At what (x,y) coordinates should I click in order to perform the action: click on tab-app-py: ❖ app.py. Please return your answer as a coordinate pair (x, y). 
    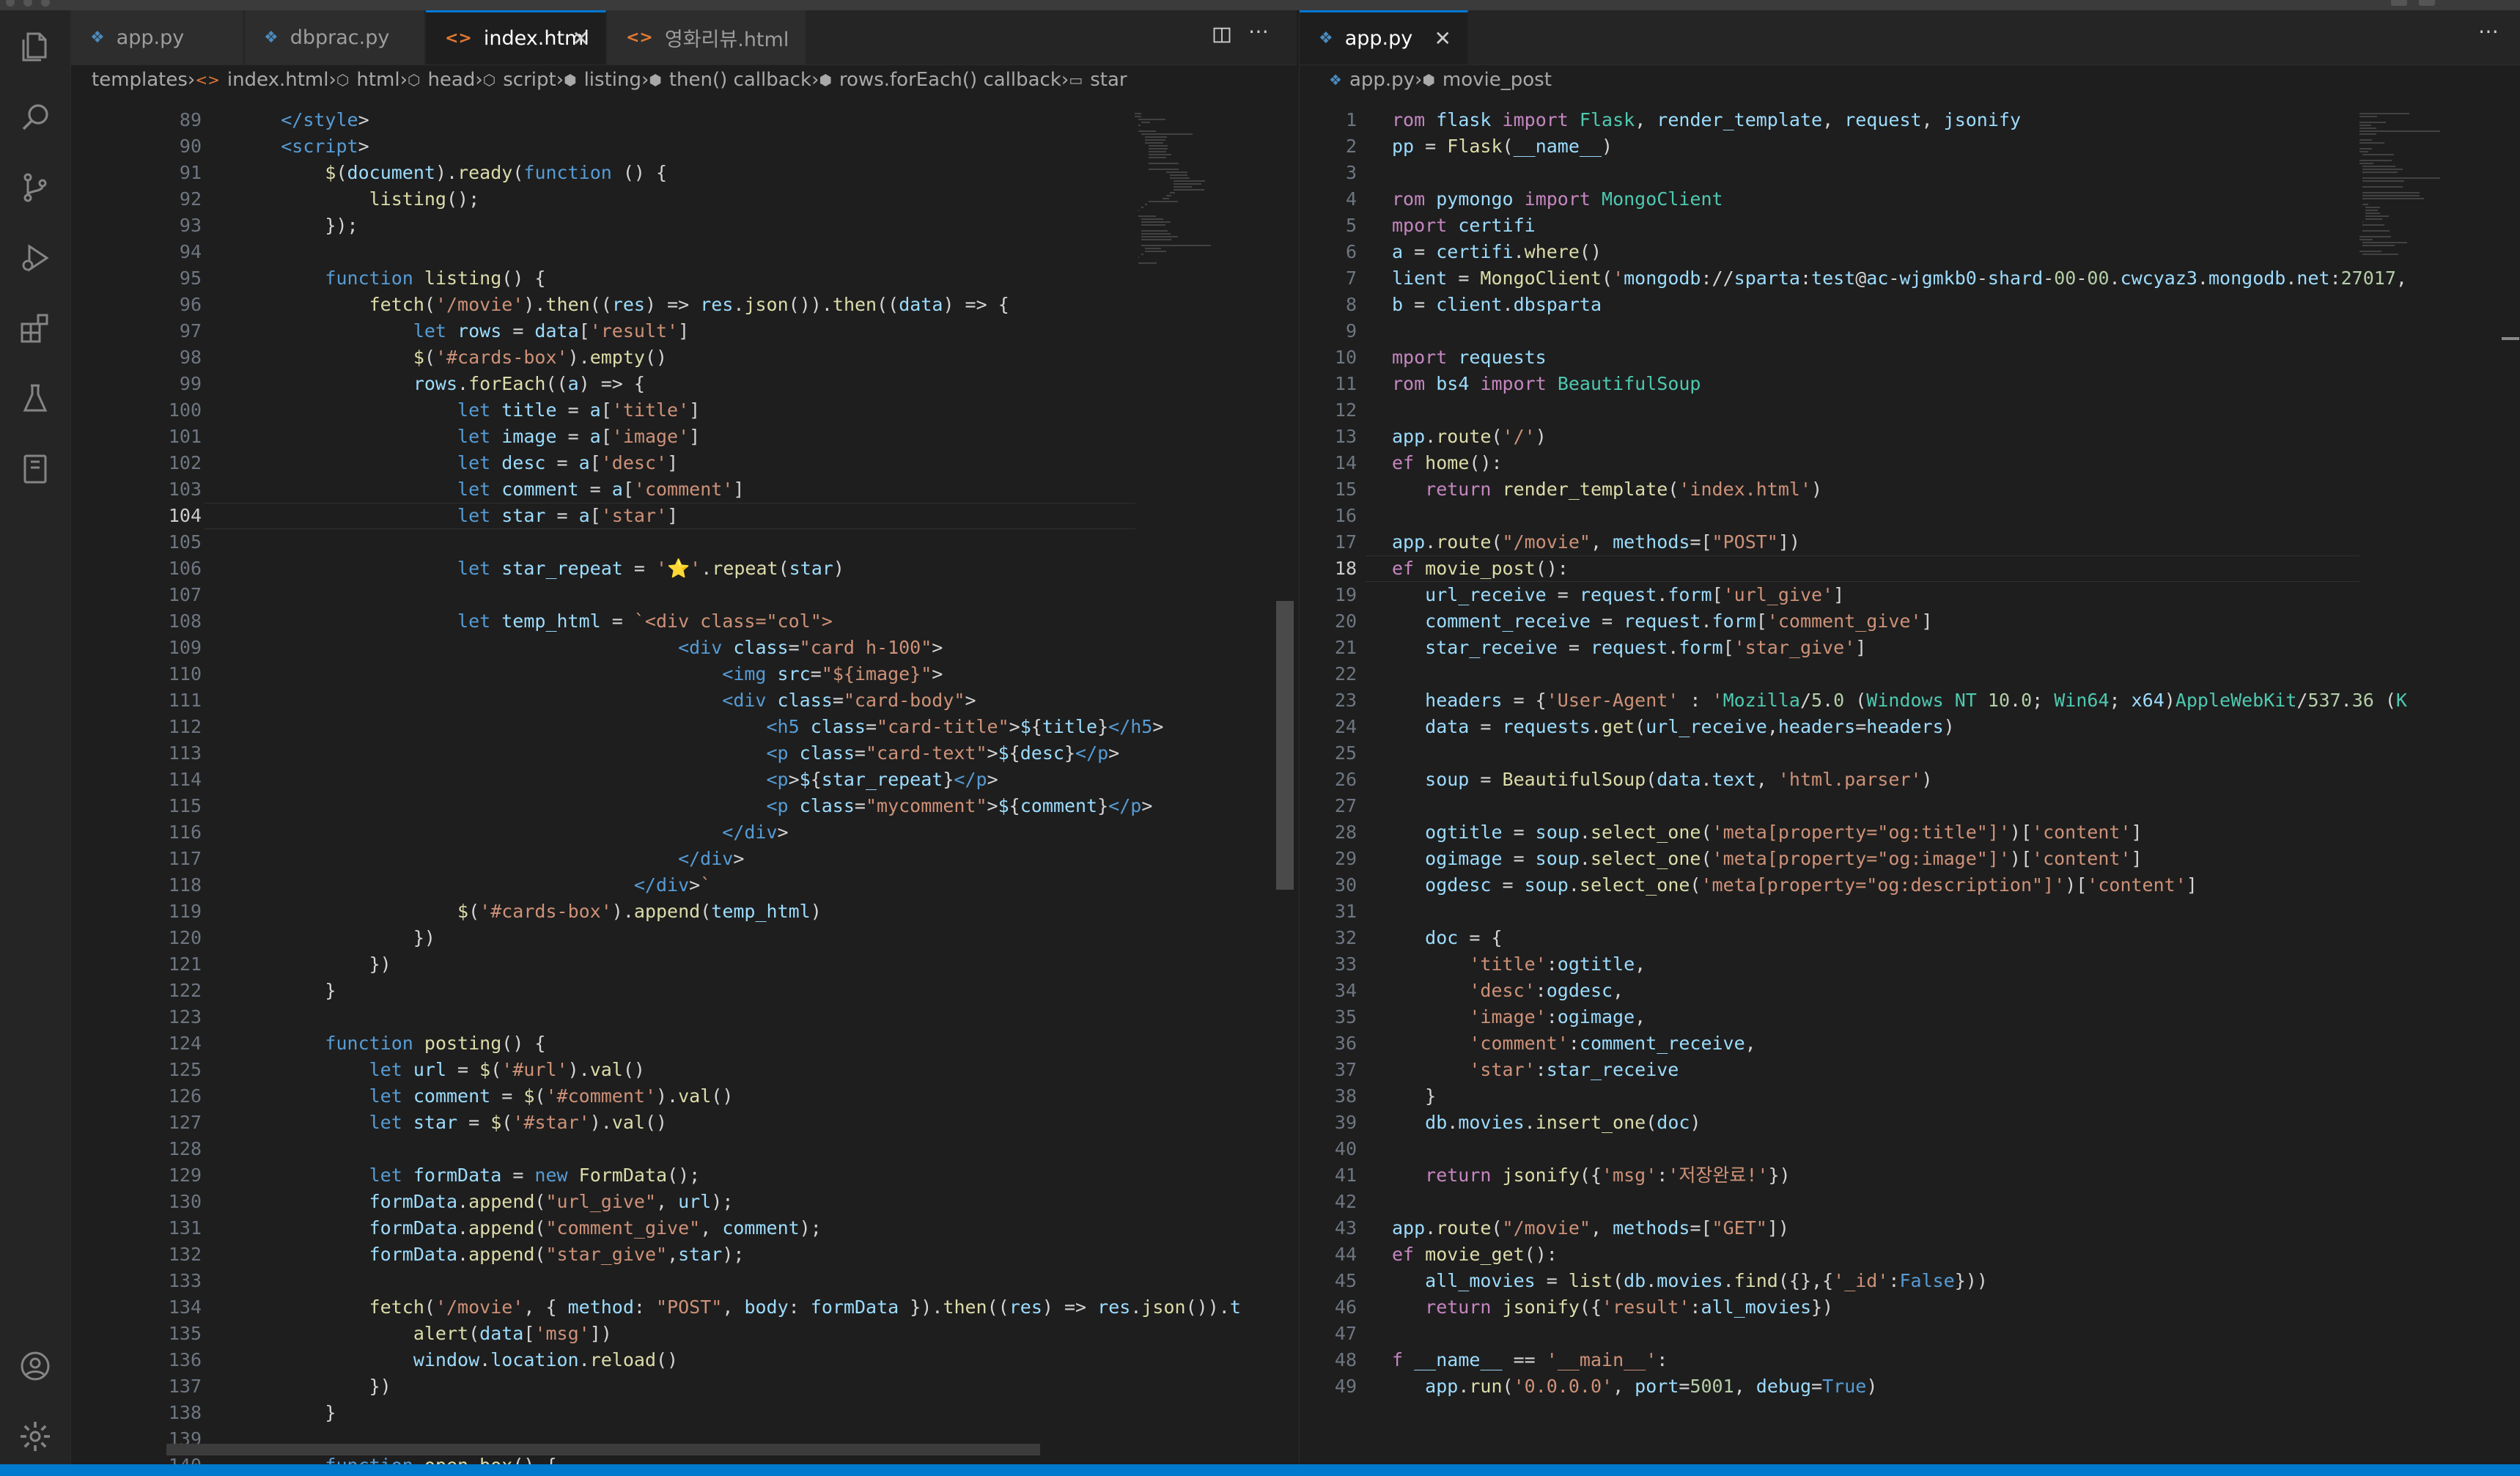
    Looking at the image, I should click on (157, 37).